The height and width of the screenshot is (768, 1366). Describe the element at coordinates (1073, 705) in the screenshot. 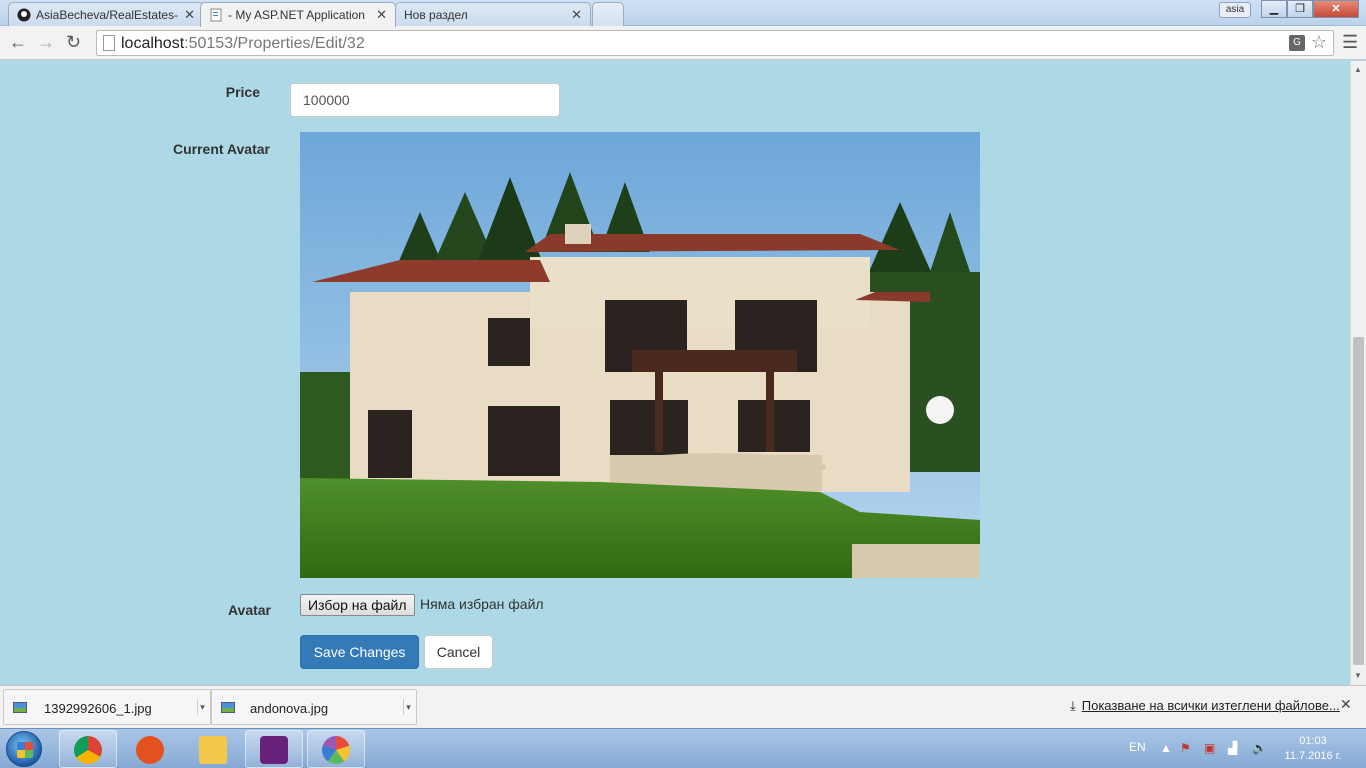

I see `download-icon: ⤓` at that location.